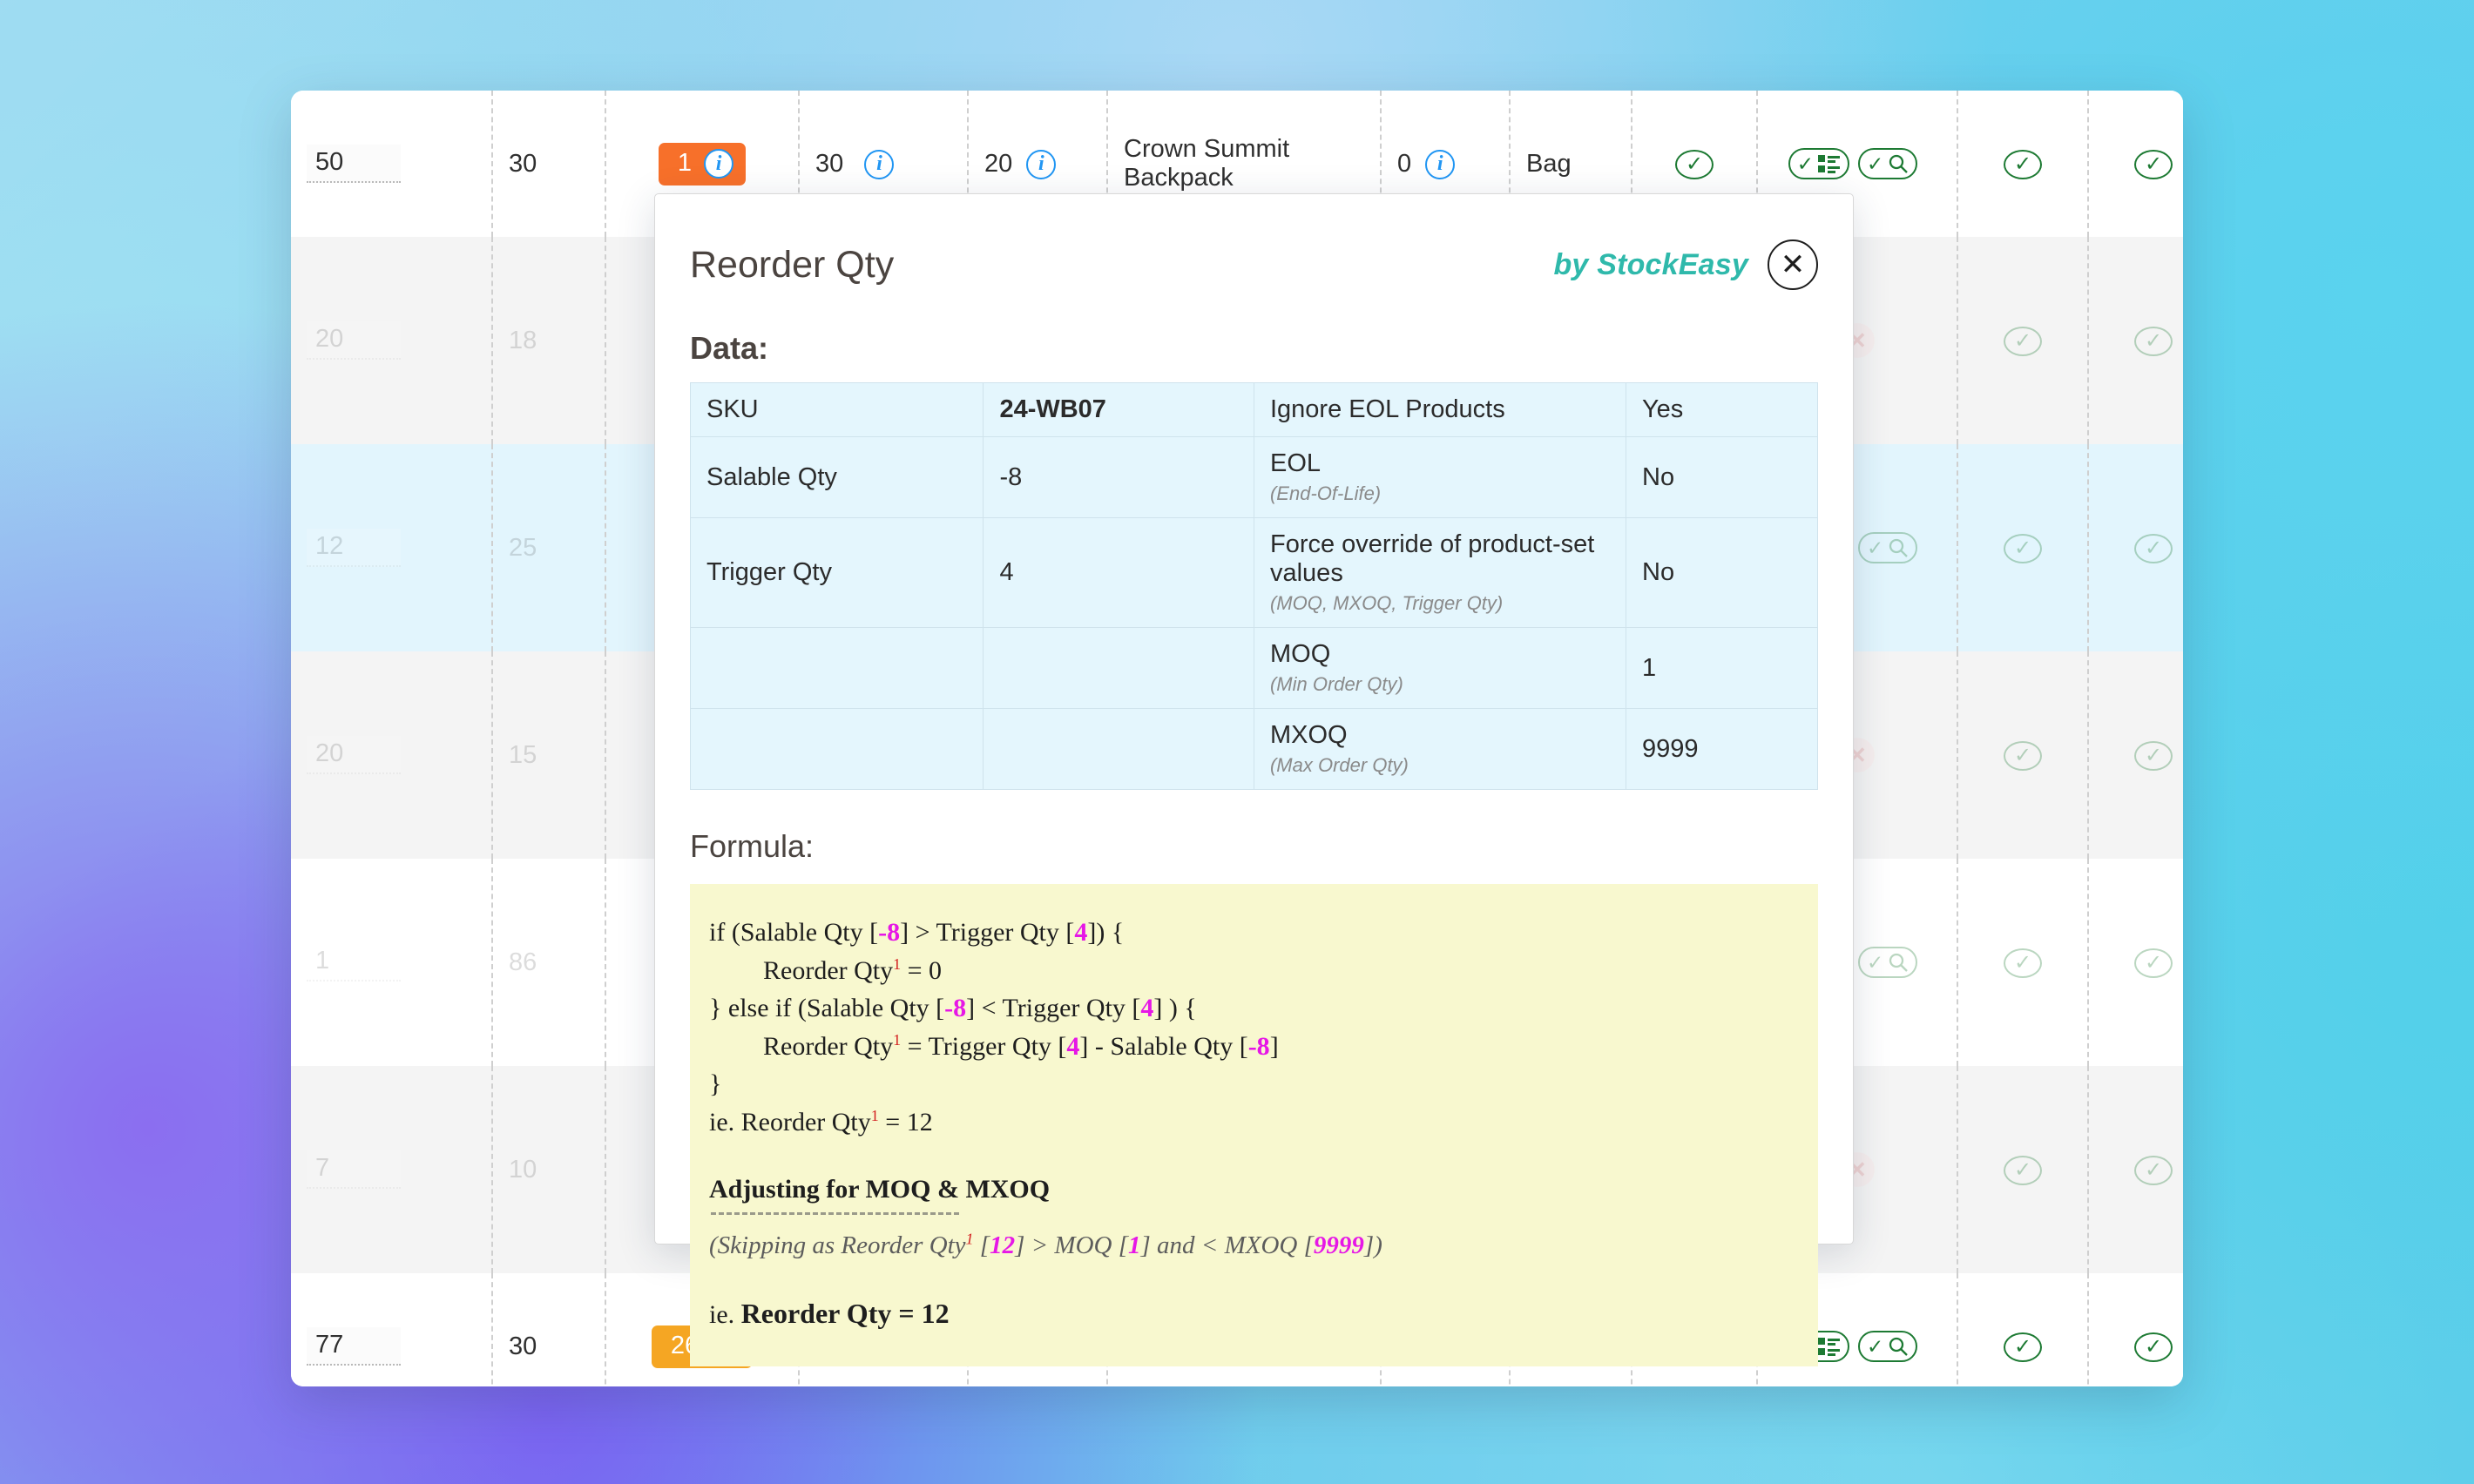 Image resolution: width=2474 pixels, height=1484 pixels. I want to click on data-cell-sublabel: (Max Order Qty), so click(1339, 765).